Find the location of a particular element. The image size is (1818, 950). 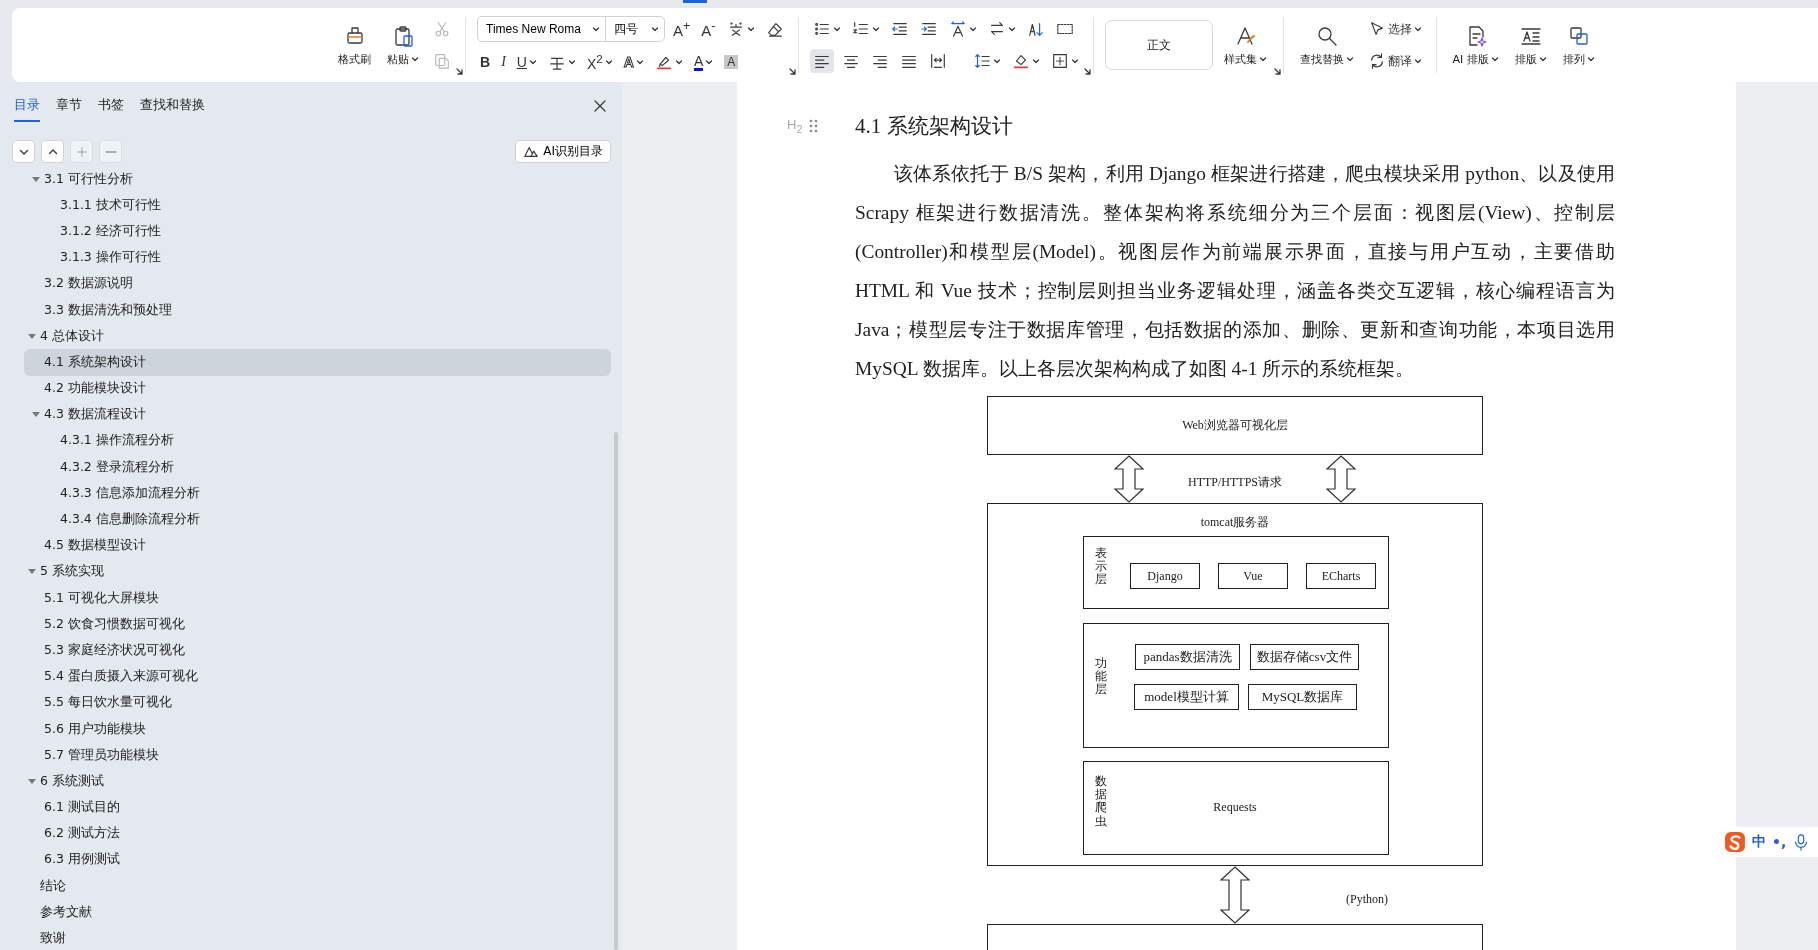

layer-label: 数据爬虫 is located at coordinates (1101, 801).